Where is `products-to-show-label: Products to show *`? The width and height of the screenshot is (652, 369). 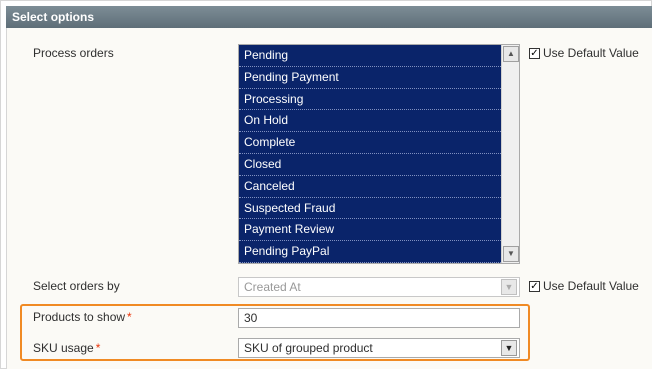 products-to-show-label: Products to show * is located at coordinates (82, 317).